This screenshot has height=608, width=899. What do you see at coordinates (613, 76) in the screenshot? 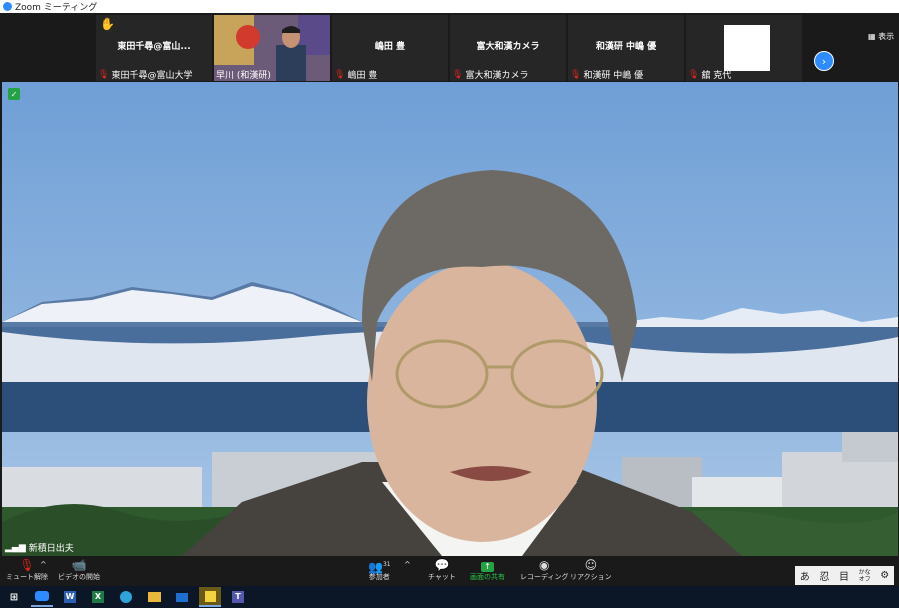
I see `participant-name: 和漢研 中嶋 優` at bounding box center [613, 76].